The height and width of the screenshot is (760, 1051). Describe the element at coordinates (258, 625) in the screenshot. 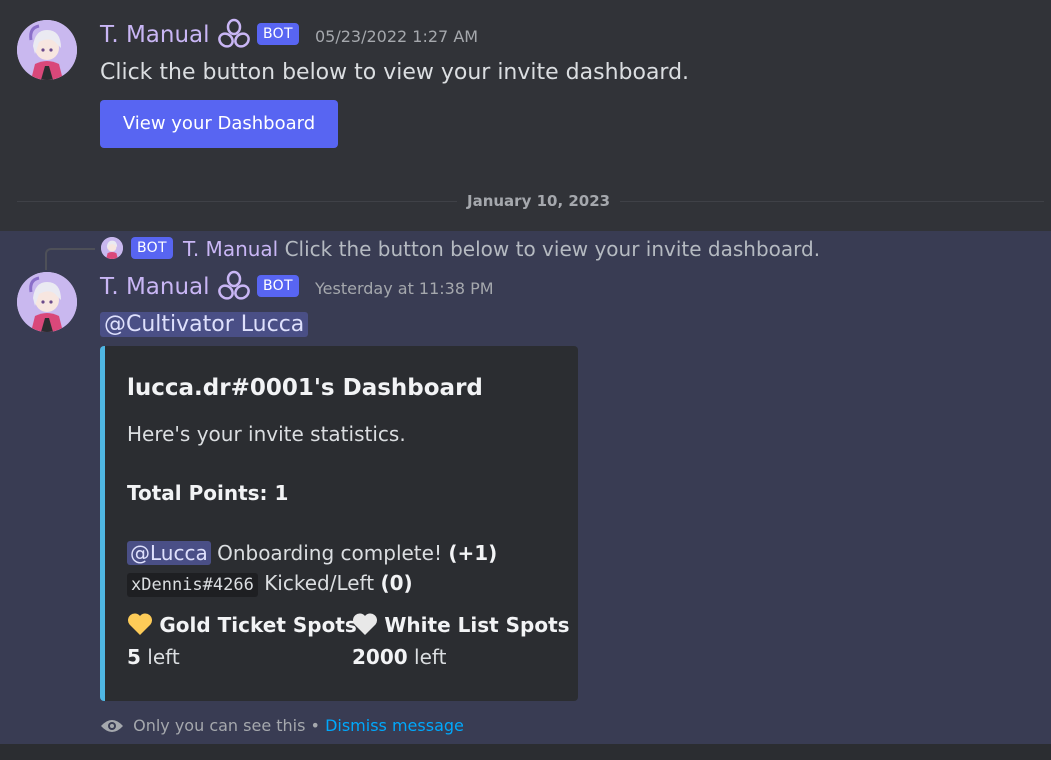

I see `field-name: Gold Ticket Spots` at that location.